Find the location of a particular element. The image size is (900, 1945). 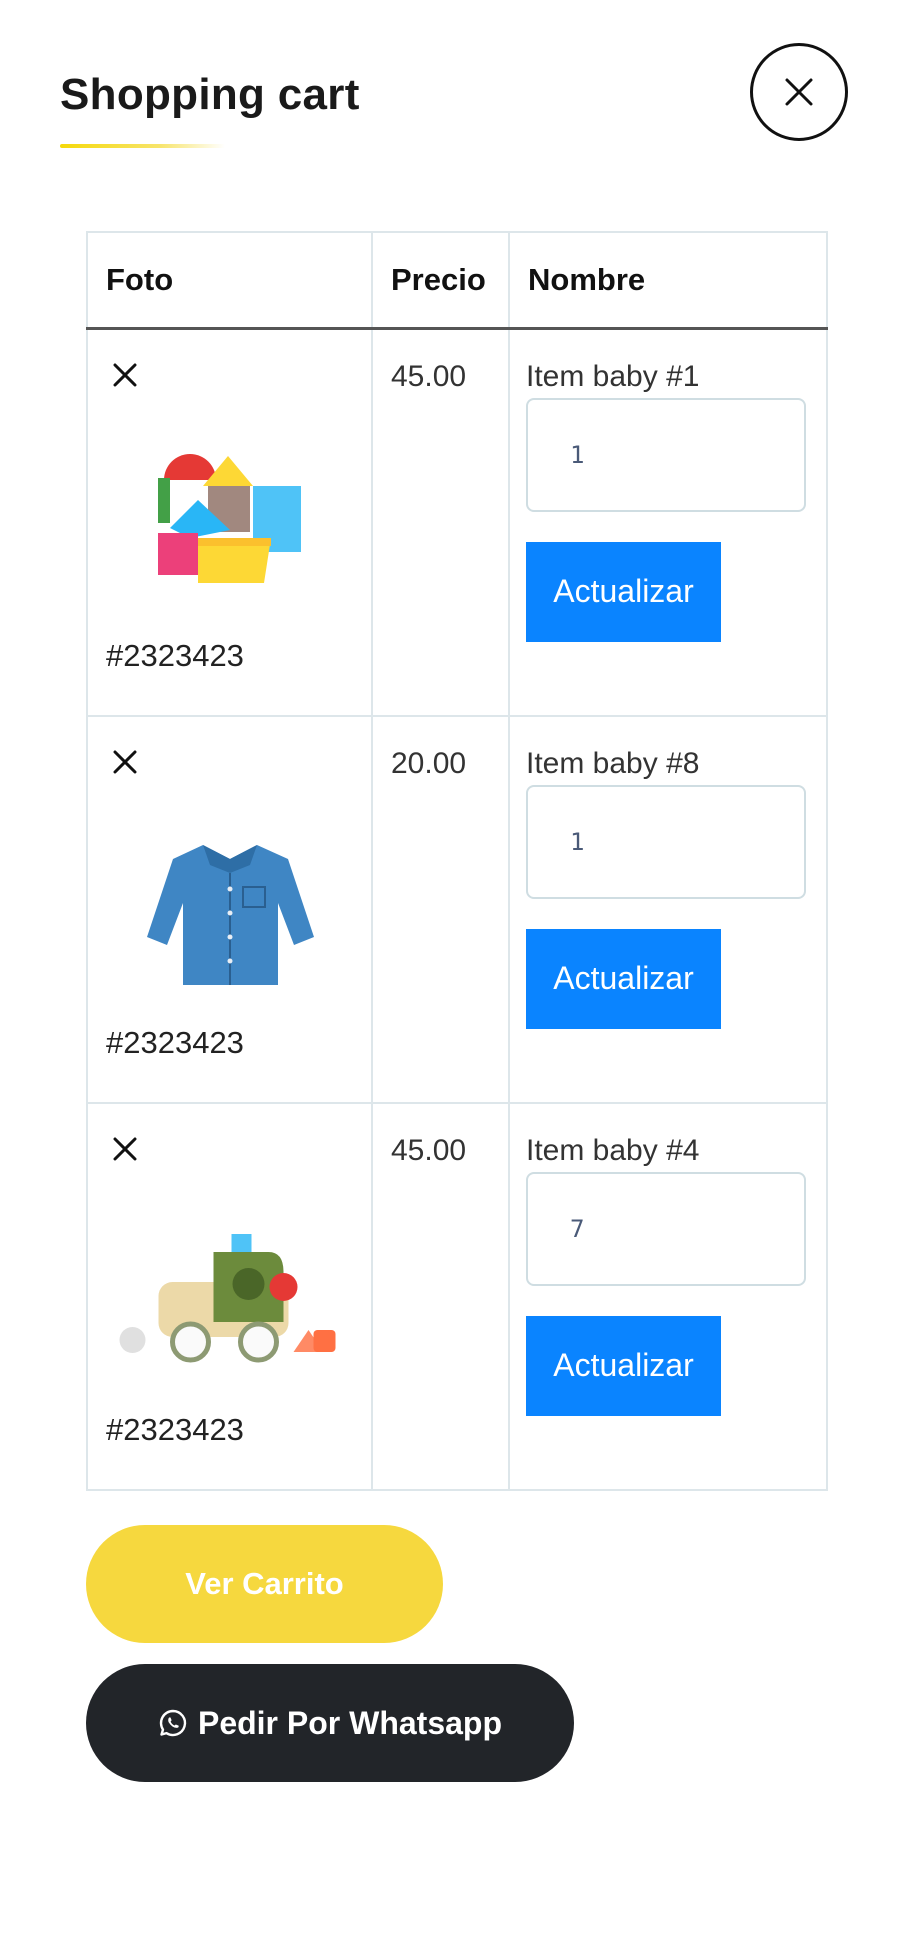

whatsapp-icon is located at coordinates (173, 1723).